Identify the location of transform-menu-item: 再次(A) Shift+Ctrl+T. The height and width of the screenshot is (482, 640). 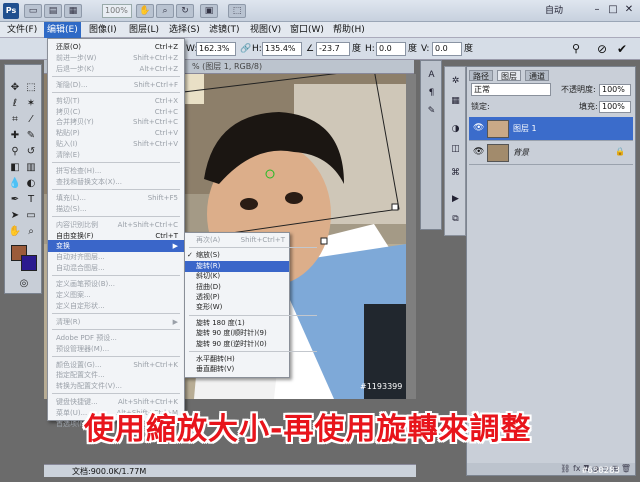
(237, 240).